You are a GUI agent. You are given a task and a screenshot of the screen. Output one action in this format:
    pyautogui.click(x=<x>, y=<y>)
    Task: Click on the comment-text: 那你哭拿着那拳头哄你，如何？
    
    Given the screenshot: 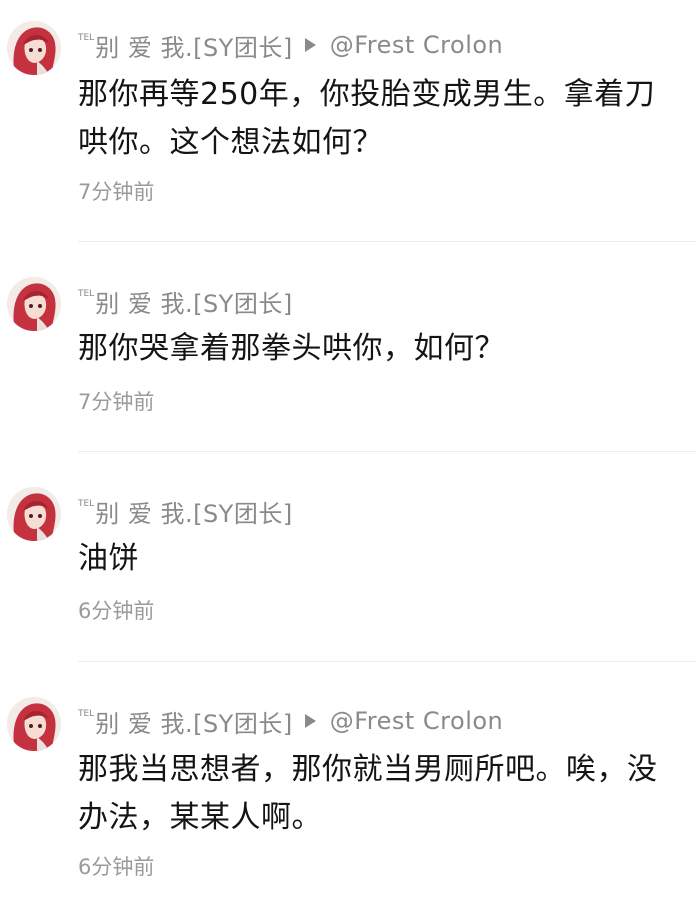 What is the action you would take?
    pyautogui.click(x=291, y=348)
    